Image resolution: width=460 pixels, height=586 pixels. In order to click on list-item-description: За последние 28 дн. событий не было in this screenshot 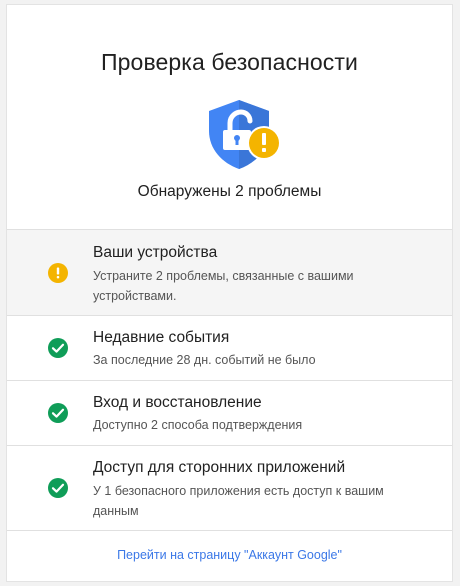, I will do `click(204, 360)`.